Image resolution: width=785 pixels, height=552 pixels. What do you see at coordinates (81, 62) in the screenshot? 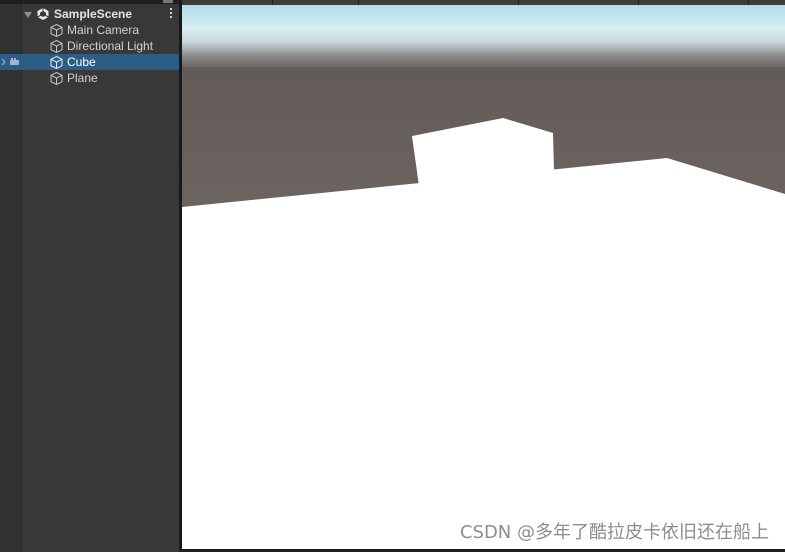
I see `hierarchy-item-label: Cube` at bounding box center [81, 62].